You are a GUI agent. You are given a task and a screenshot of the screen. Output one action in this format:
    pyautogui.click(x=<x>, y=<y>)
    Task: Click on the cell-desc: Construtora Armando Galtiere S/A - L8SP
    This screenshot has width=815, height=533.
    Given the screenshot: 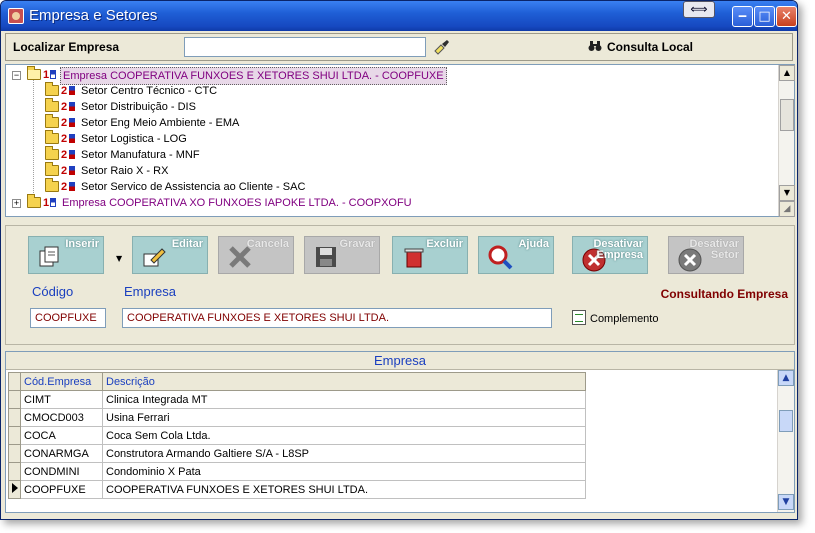 What is the action you would take?
    pyautogui.click(x=344, y=453)
    